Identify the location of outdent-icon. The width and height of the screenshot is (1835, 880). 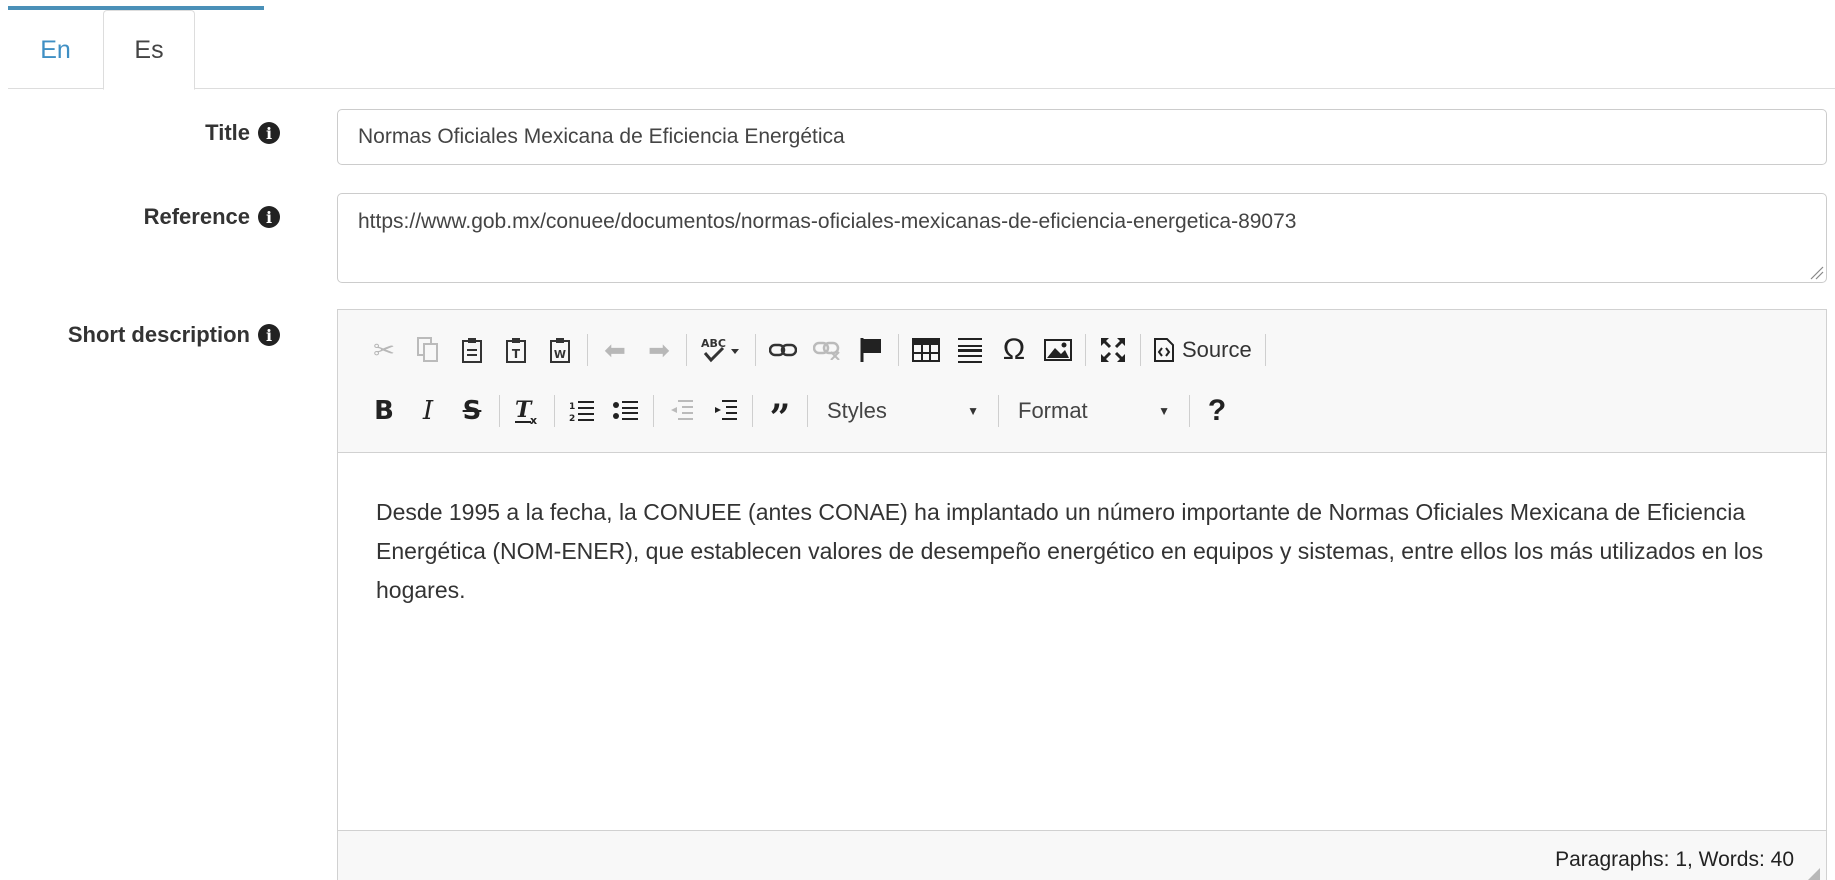
(681, 411).